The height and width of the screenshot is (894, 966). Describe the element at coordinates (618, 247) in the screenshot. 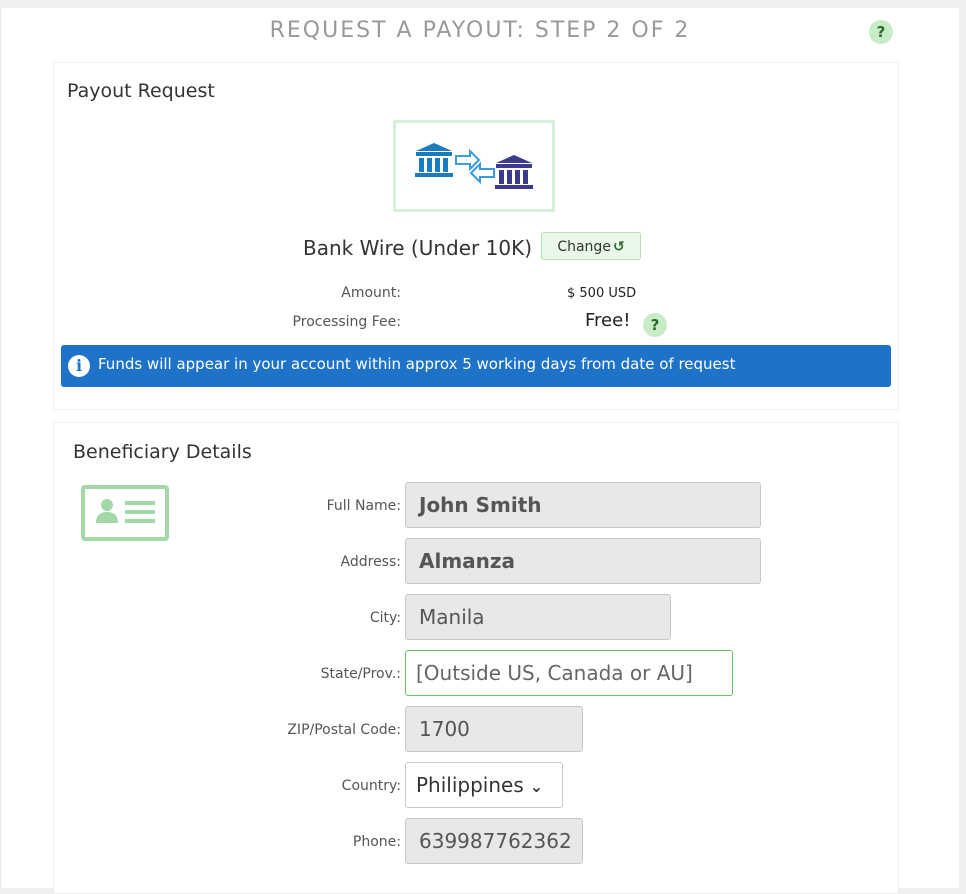

I see `refresh-icon: ↺` at that location.